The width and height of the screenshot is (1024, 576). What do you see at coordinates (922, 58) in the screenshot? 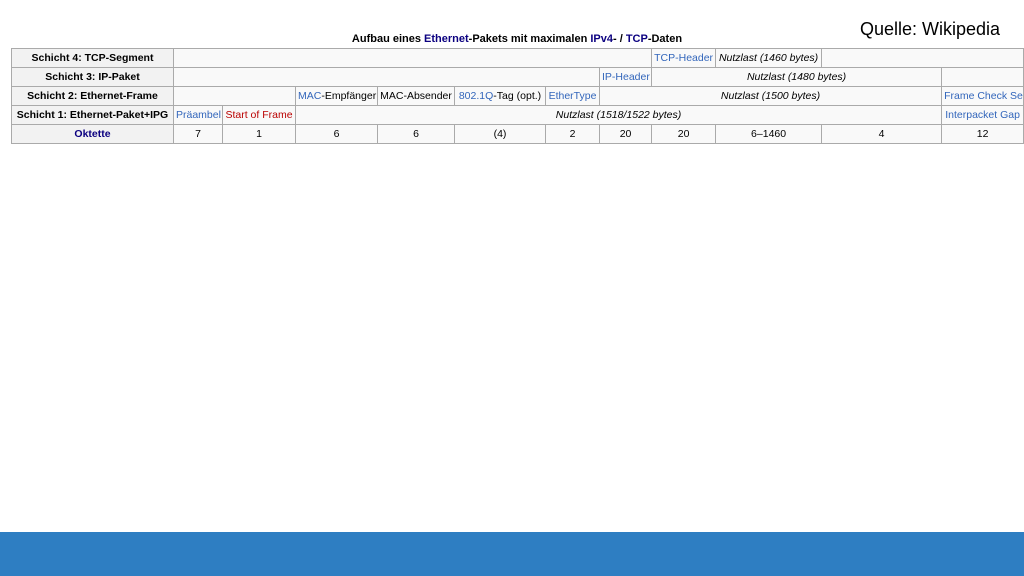
I see `layer4-empty-cell-right` at bounding box center [922, 58].